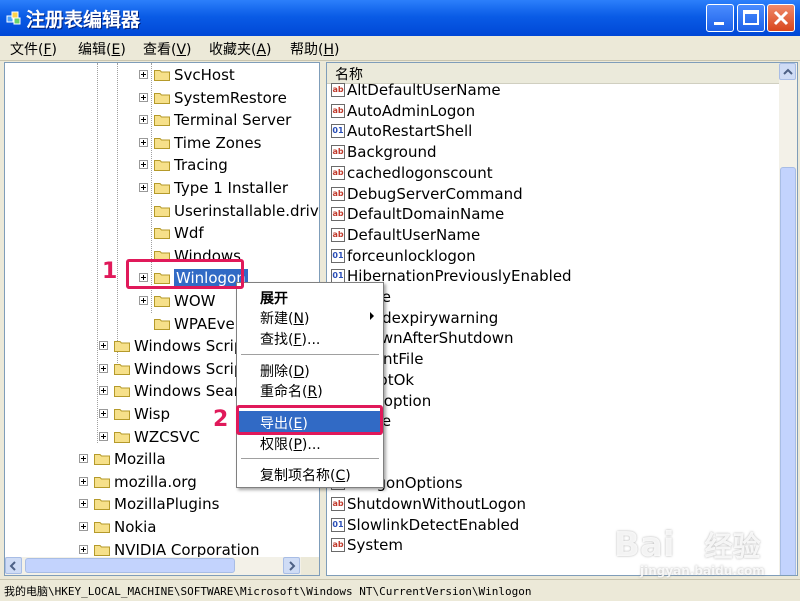 The width and height of the screenshot is (800, 601). I want to click on menu-new: 新建(N), so click(310, 317).